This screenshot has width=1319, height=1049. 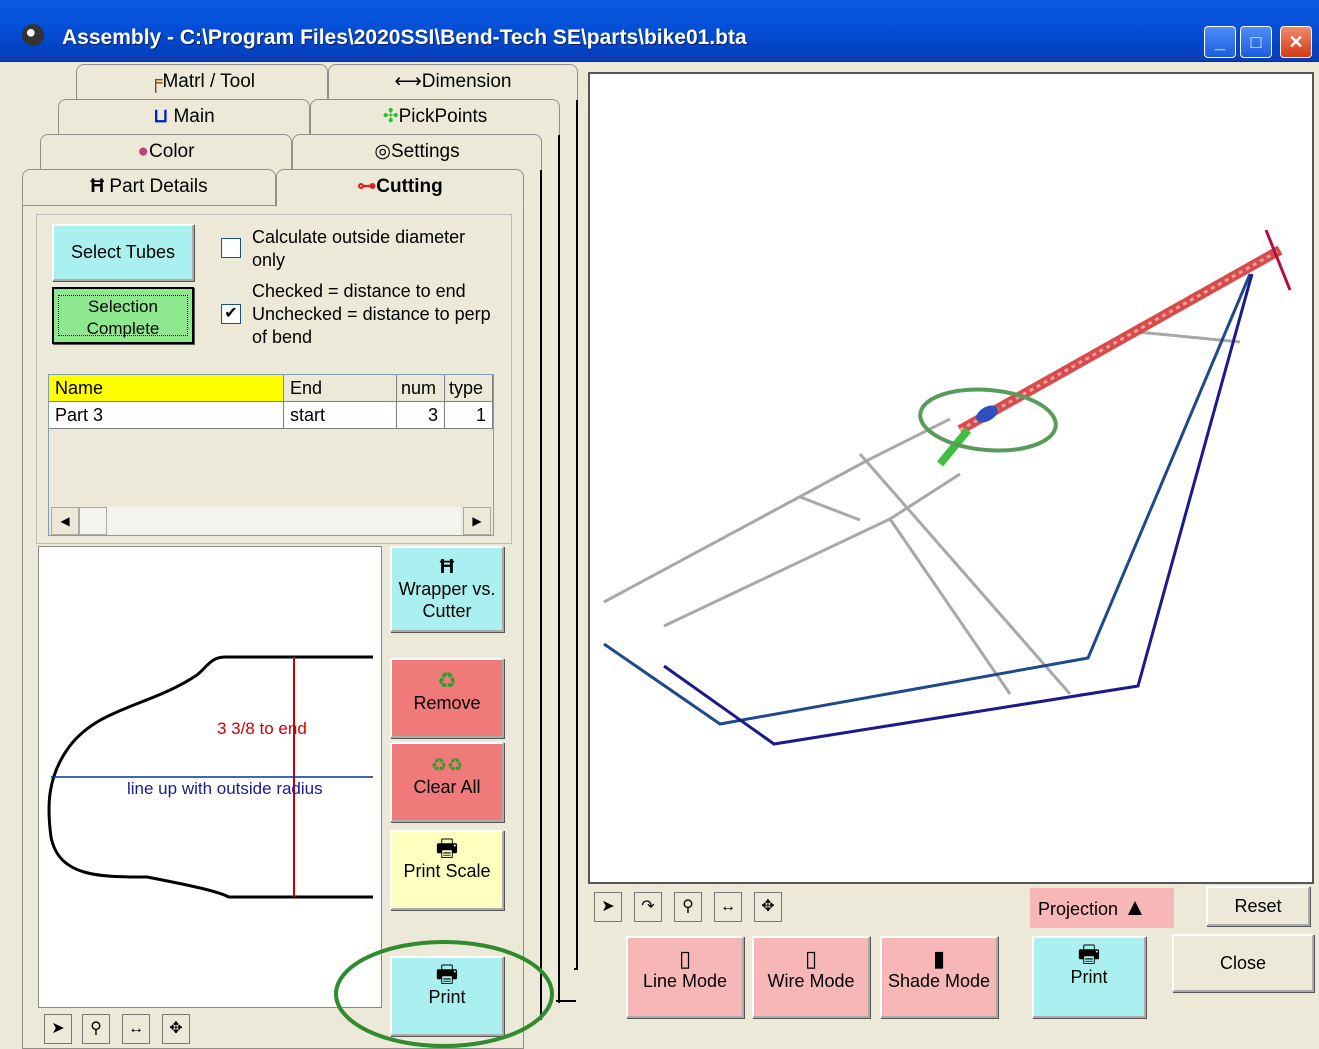 I want to click on column-header-type: type, so click(x=469, y=388).